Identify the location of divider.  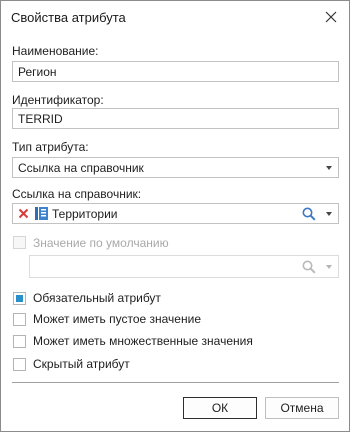
(175, 382).